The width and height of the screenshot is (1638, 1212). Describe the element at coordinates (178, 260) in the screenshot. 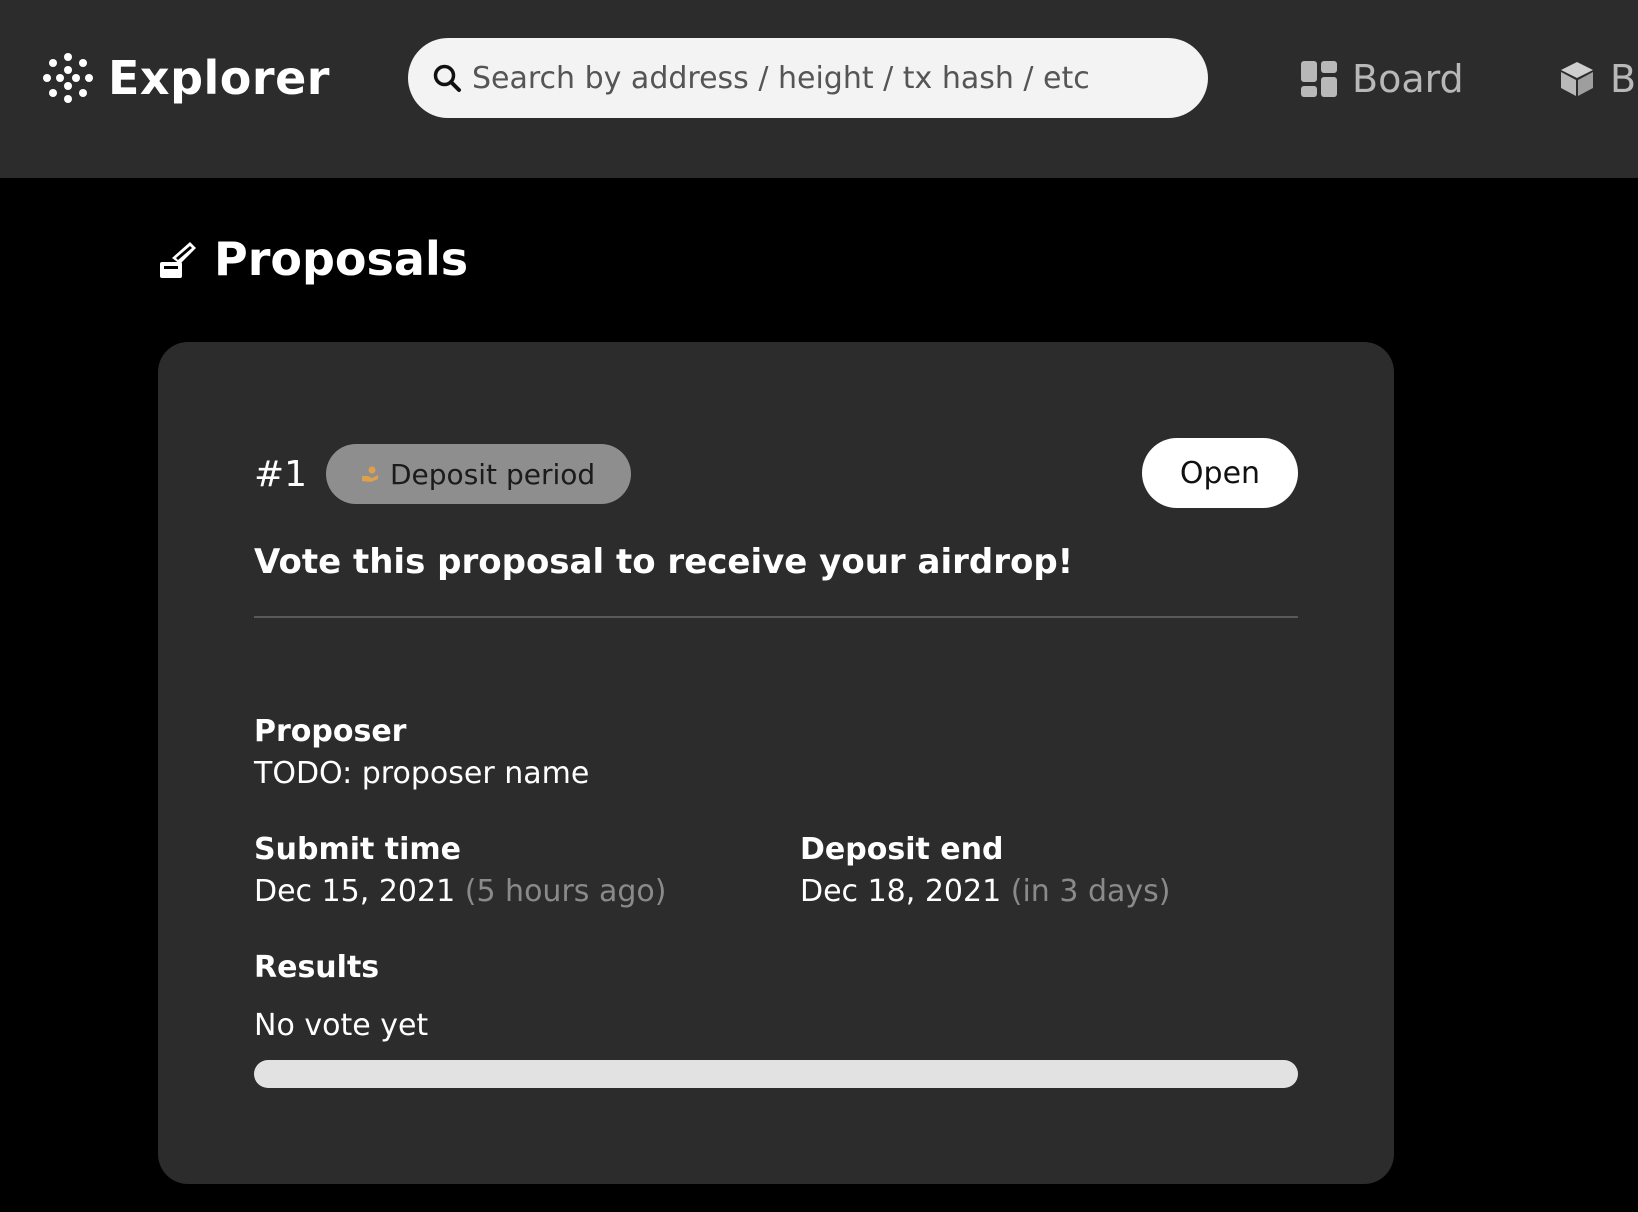

I see `vote-icon` at that location.